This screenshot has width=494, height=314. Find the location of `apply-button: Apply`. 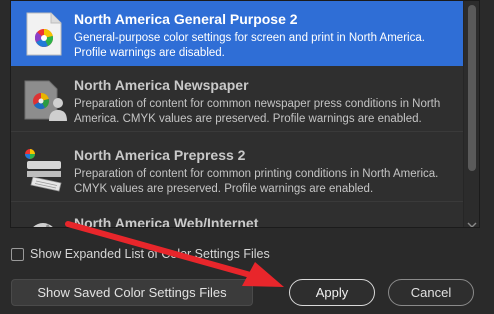

apply-button: Apply is located at coordinates (332, 292).